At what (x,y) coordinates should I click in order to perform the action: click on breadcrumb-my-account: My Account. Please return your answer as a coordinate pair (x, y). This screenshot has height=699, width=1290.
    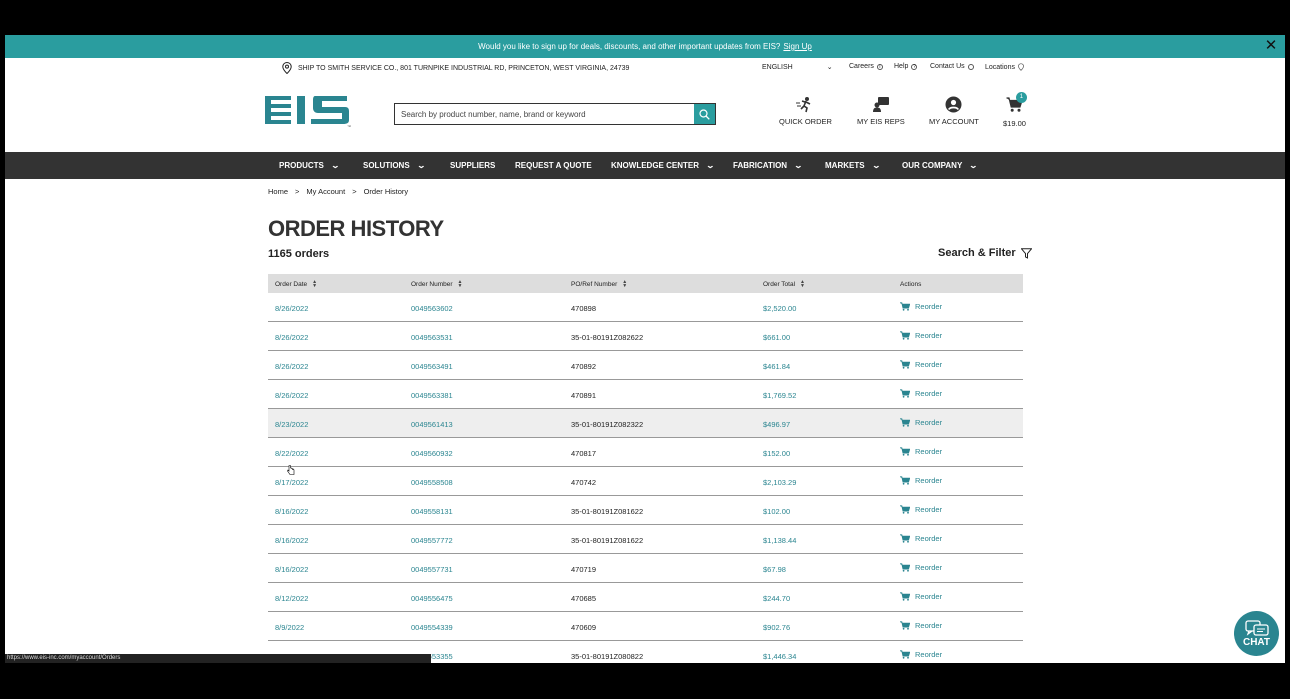
    Looking at the image, I should click on (325, 191).